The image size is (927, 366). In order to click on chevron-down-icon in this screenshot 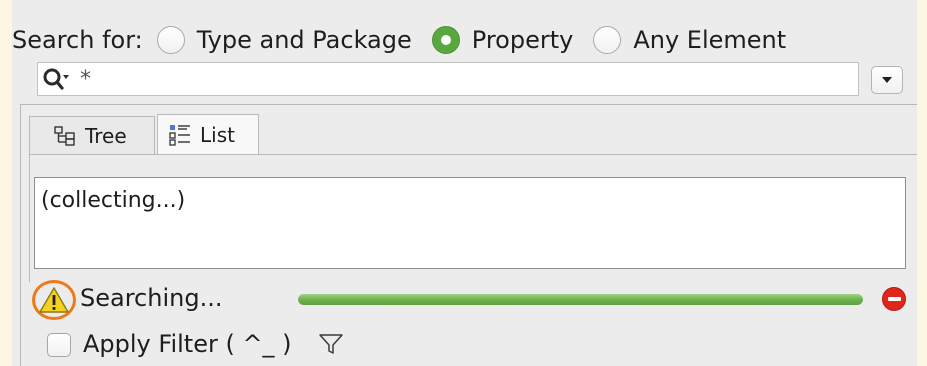, I will do `click(887, 80)`.